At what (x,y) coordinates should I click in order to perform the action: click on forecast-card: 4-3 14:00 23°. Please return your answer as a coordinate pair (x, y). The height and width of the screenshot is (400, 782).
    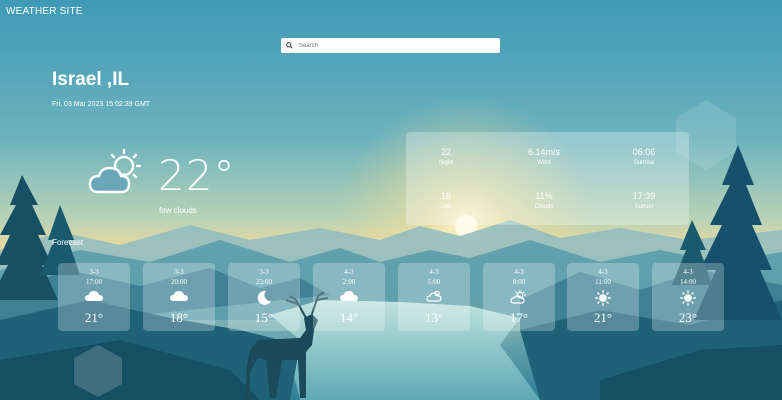
    Looking at the image, I should click on (688, 297).